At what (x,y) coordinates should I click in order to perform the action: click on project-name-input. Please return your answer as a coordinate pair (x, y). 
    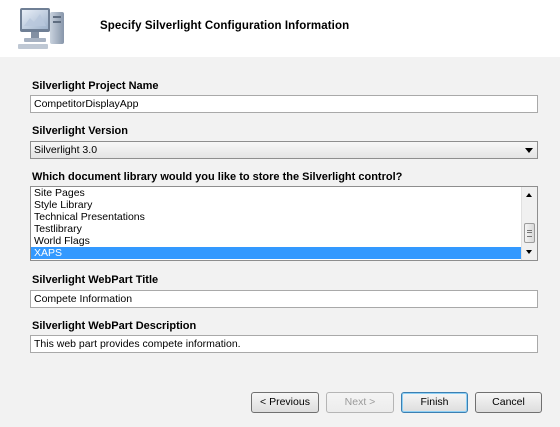
    Looking at the image, I should click on (284, 104).